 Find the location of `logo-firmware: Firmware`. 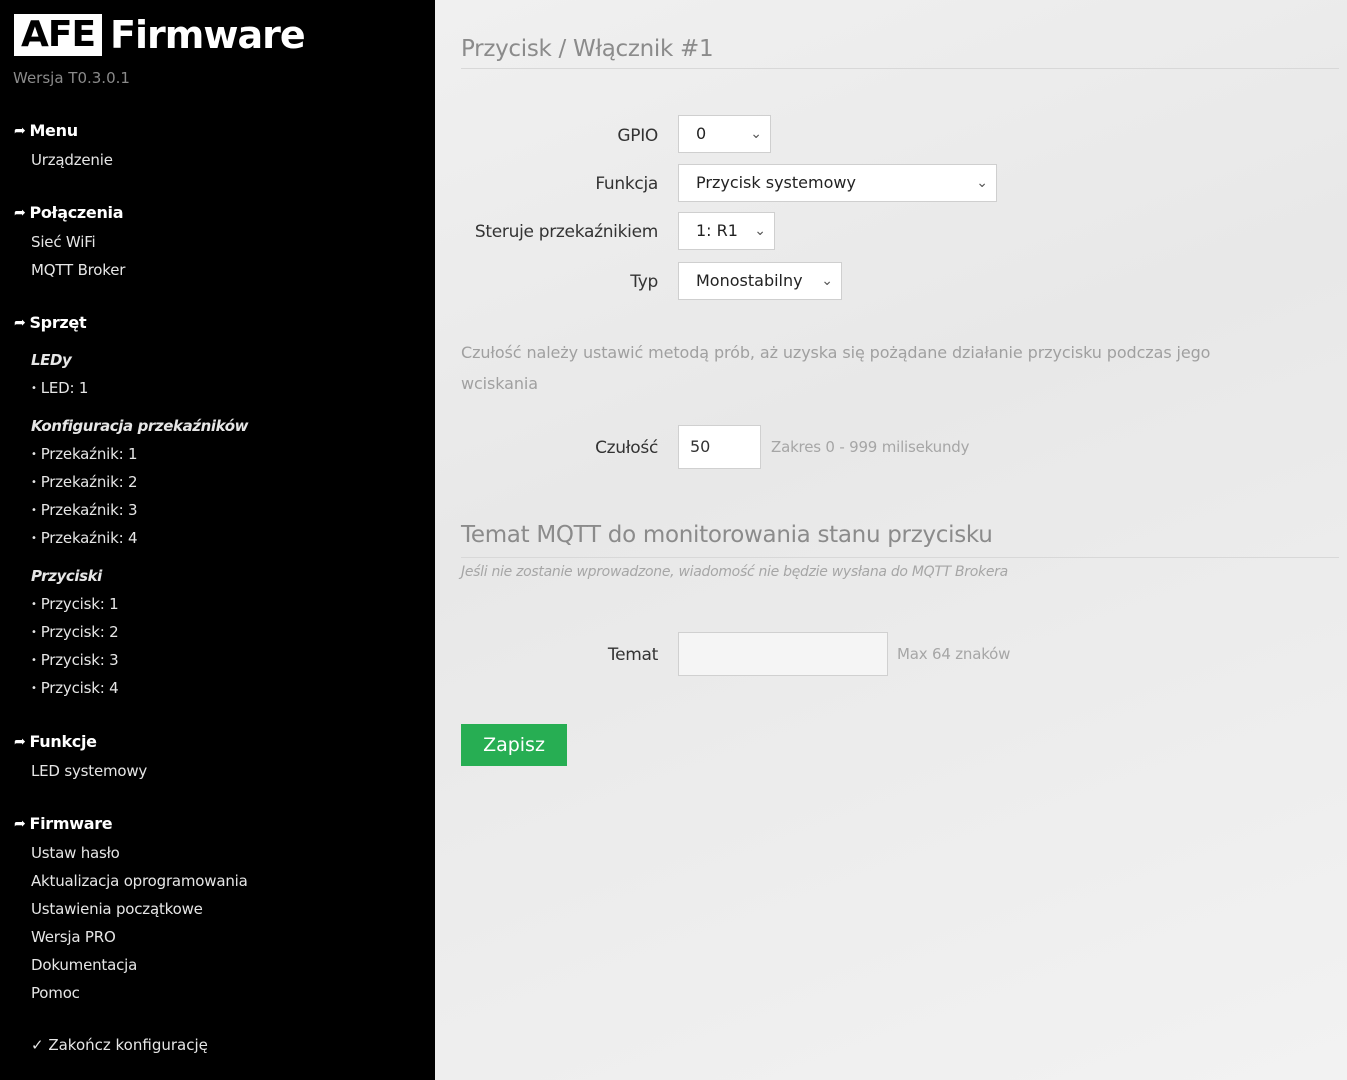

logo-firmware: Firmware is located at coordinates (208, 35).